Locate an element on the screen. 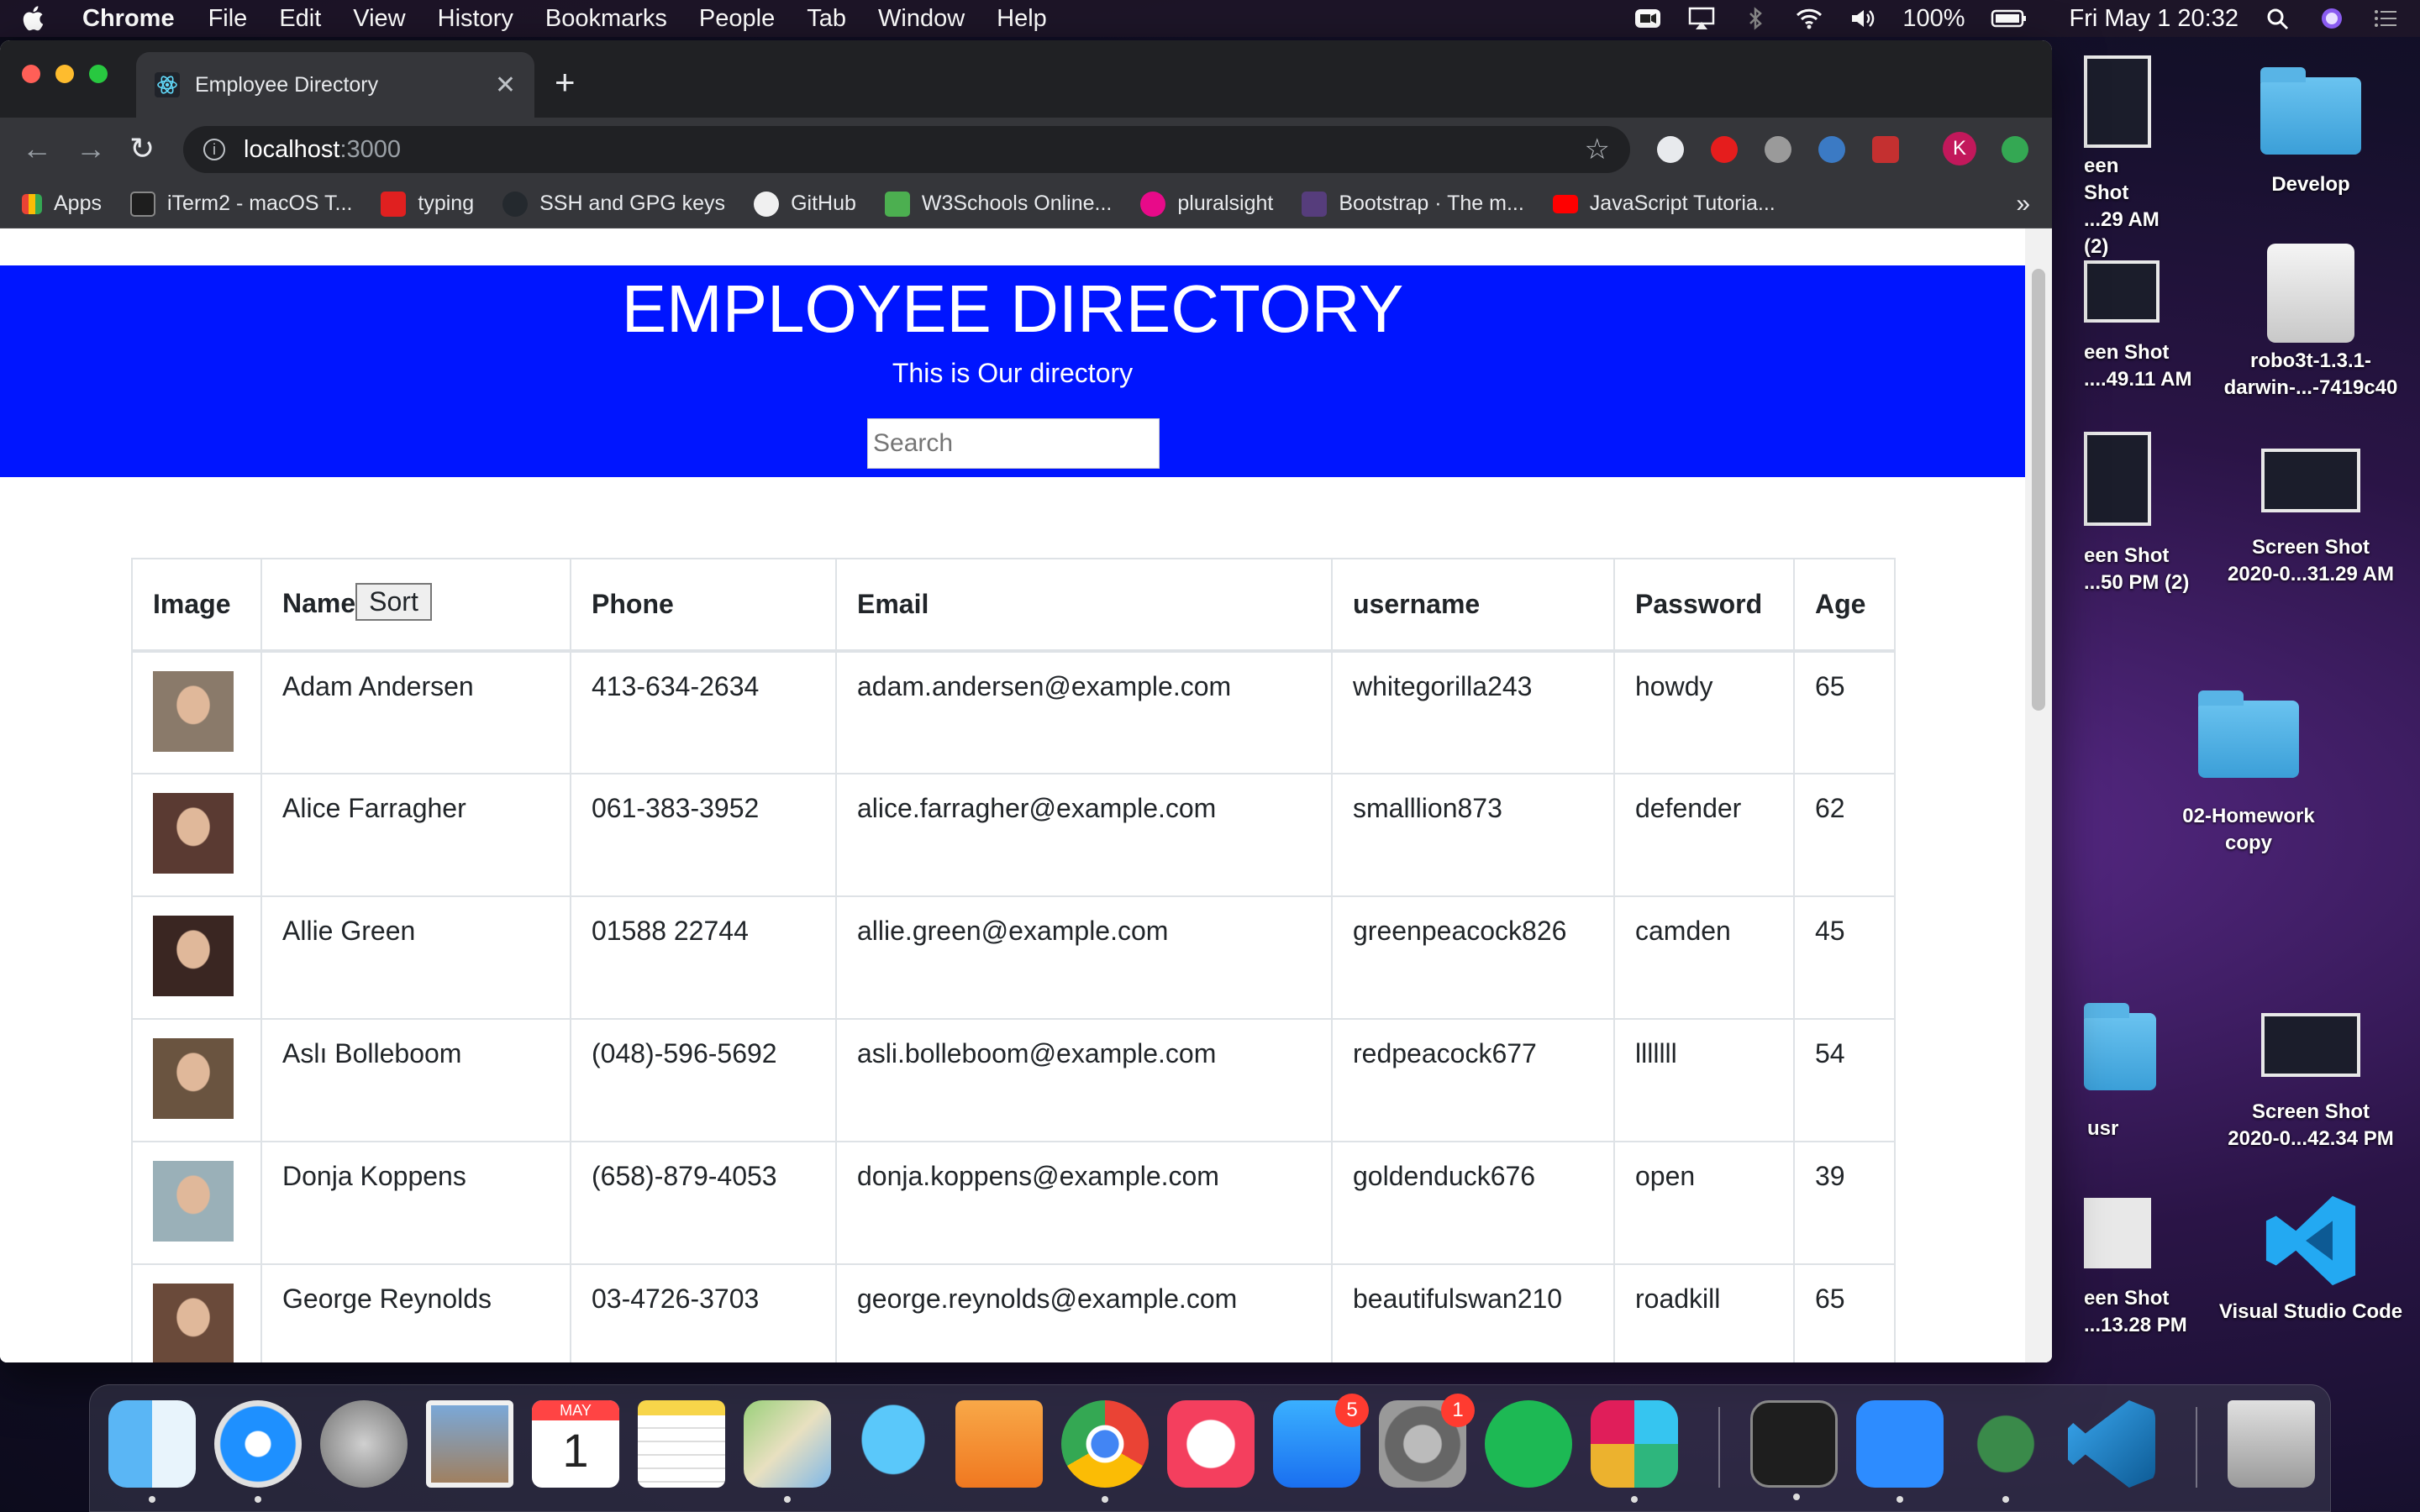 This screenshot has width=2420, height=1512. notification-center-icon is located at coordinates (2386, 18).